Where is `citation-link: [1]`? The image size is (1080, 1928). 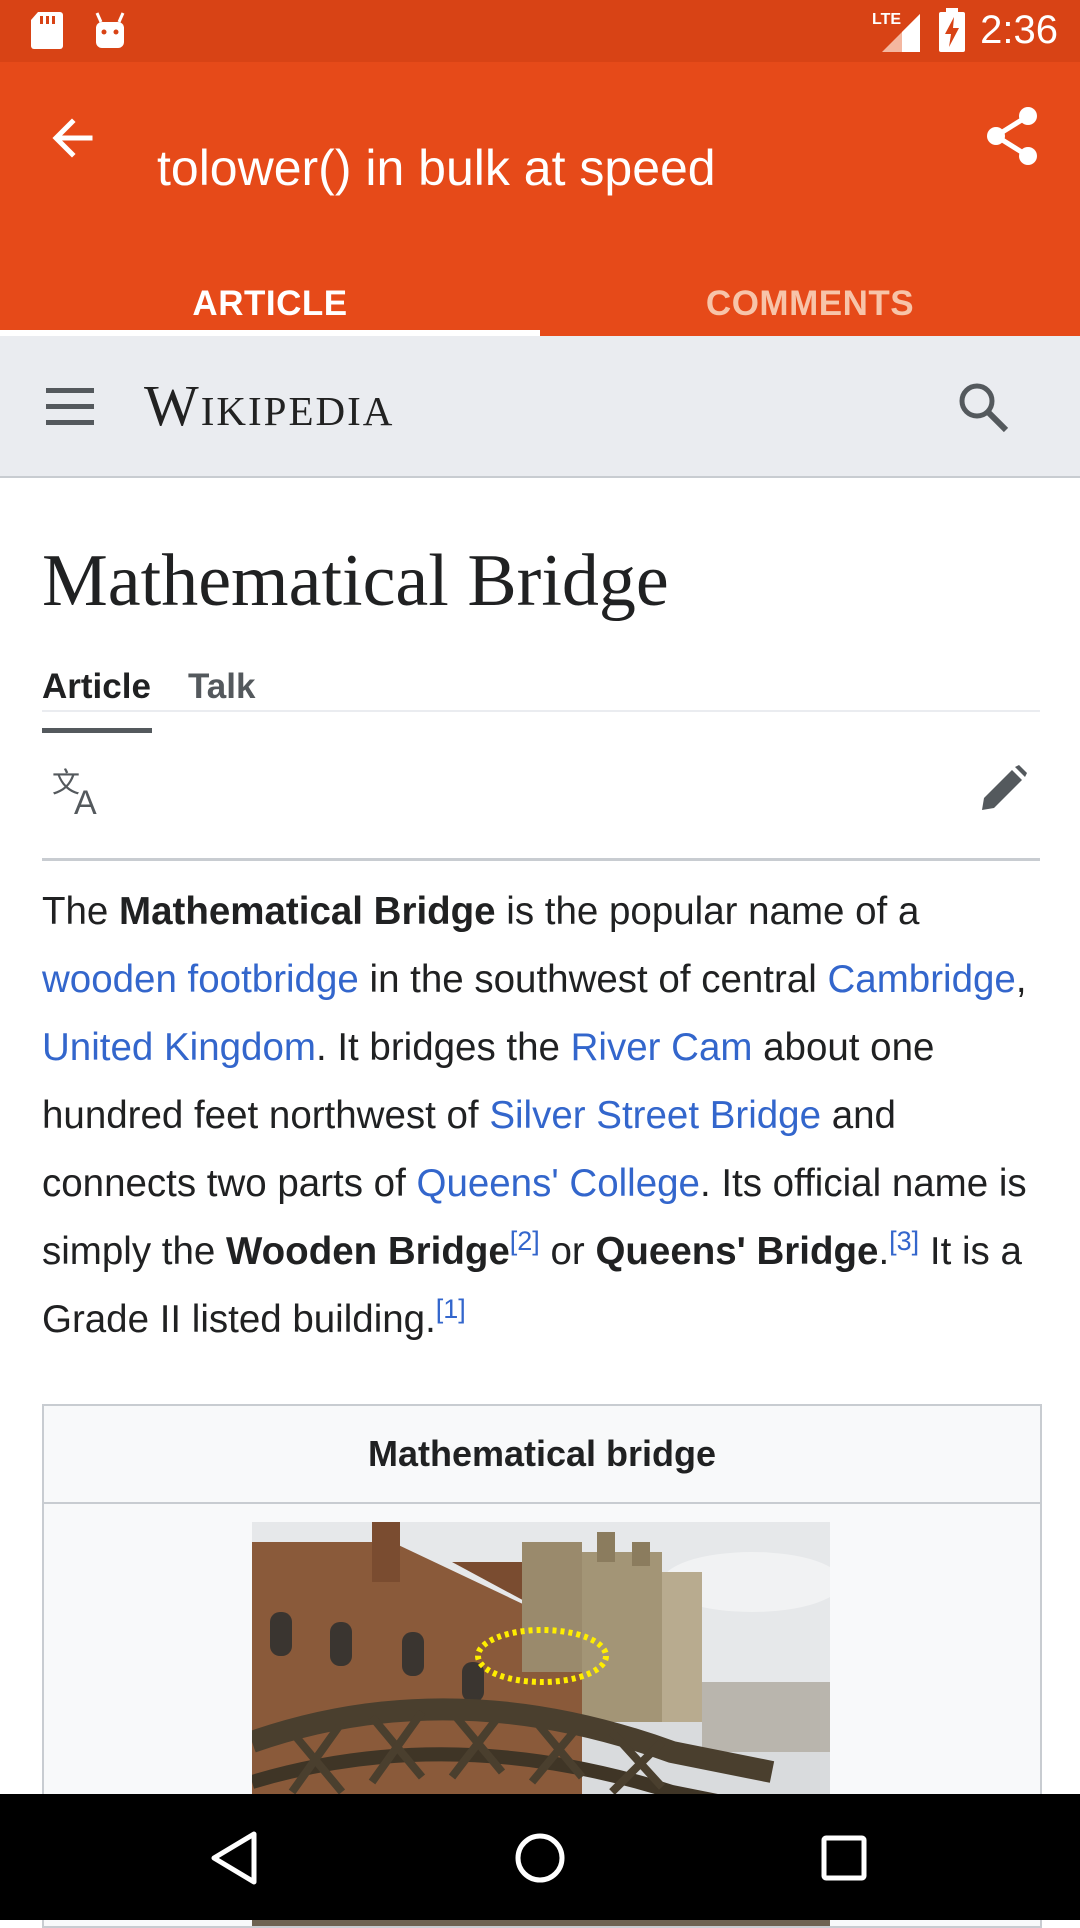
citation-link: [1] is located at coordinates (451, 1309).